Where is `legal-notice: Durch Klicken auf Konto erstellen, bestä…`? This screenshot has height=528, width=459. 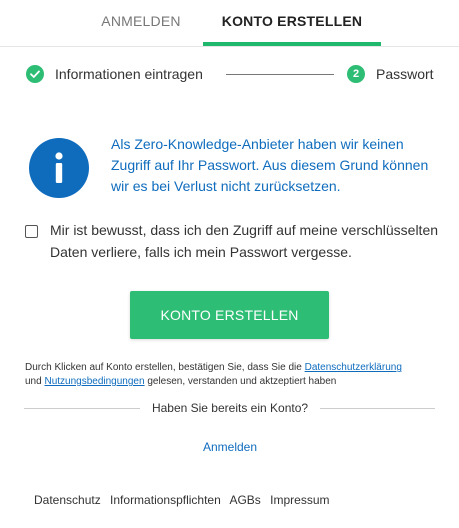
legal-notice: Durch Klicken auf Konto erstellen, bestä… is located at coordinates (232, 375).